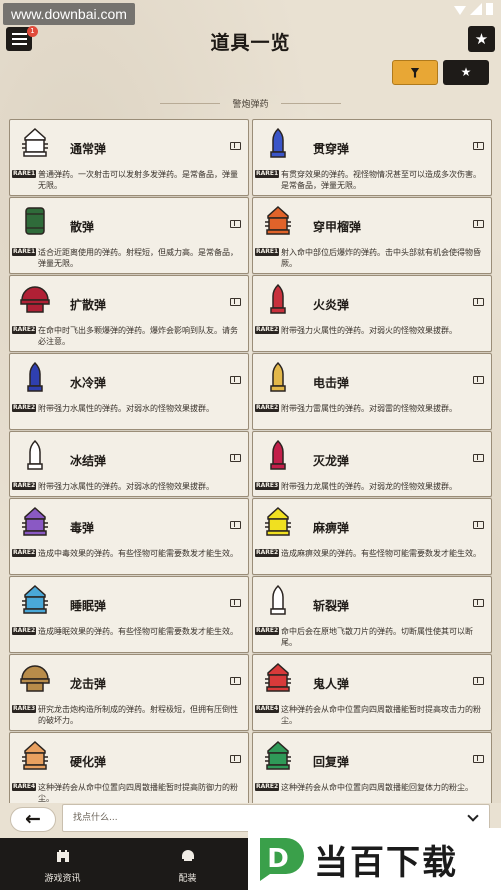 The image size is (501, 890). Describe the element at coordinates (331, 528) in the screenshot. I see `item-name: 麻痹弹` at that location.